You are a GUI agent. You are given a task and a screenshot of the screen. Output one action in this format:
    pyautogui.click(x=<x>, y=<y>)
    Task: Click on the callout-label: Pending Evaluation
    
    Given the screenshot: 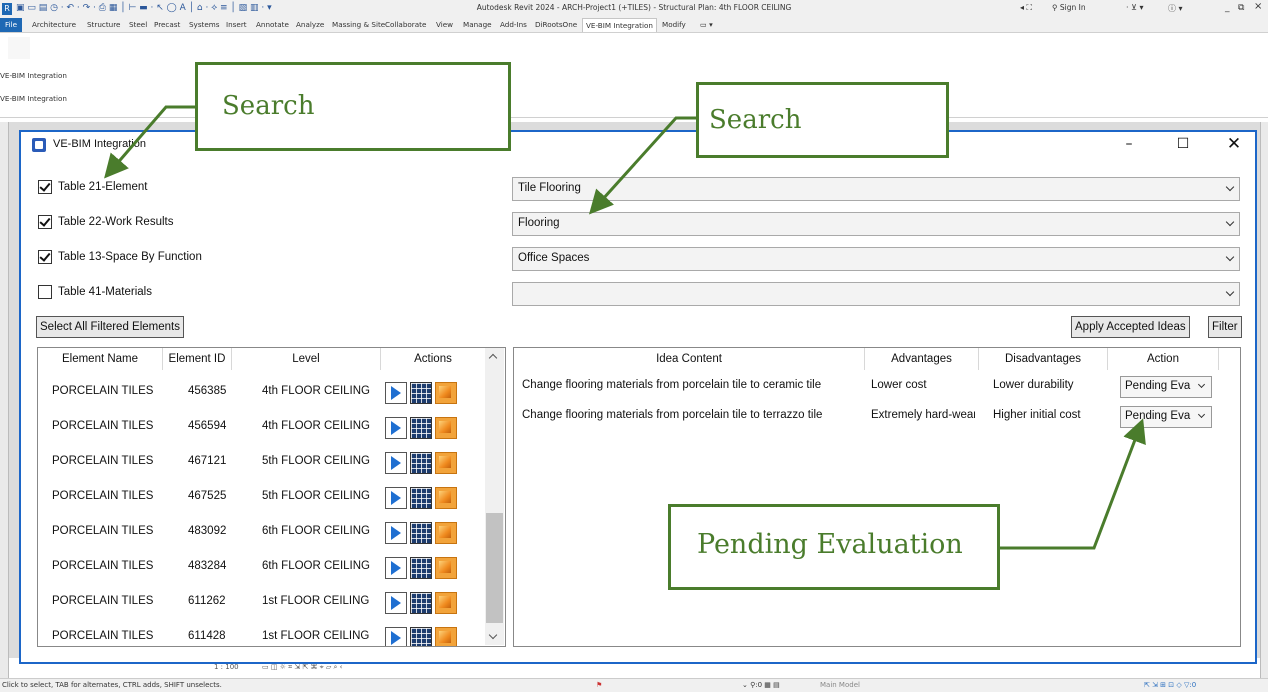 What is the action you would take?
    pyautogui.click(x=830, y=544)
    